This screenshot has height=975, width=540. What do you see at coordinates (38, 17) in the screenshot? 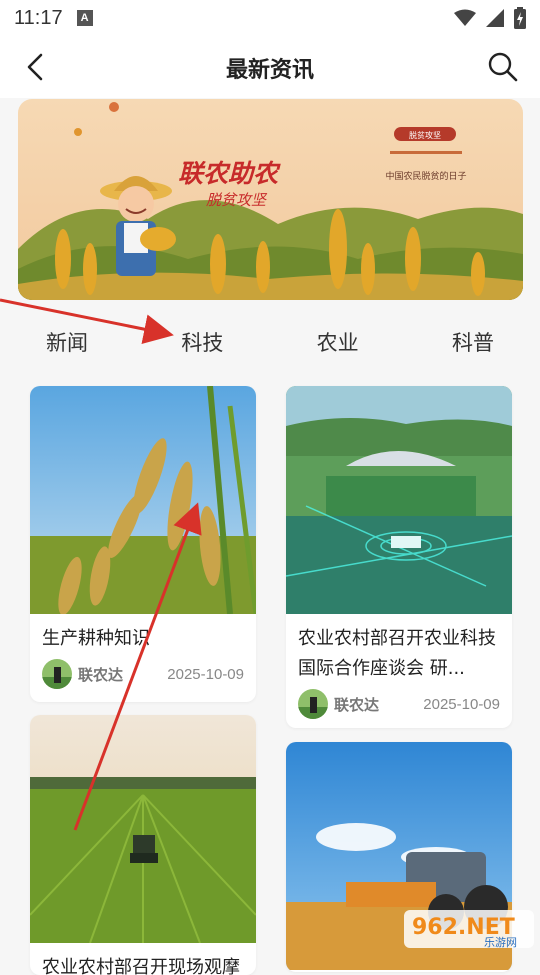
I see `status-time: 11:17` at bounding box center [38, 17].